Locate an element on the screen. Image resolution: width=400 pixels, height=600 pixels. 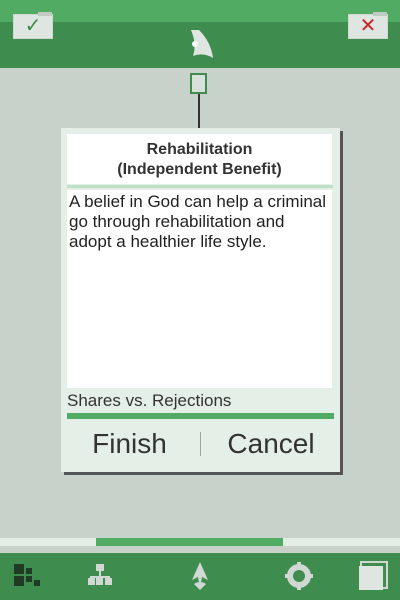
bottom-progress-bar is located at coordinates (189, 542).